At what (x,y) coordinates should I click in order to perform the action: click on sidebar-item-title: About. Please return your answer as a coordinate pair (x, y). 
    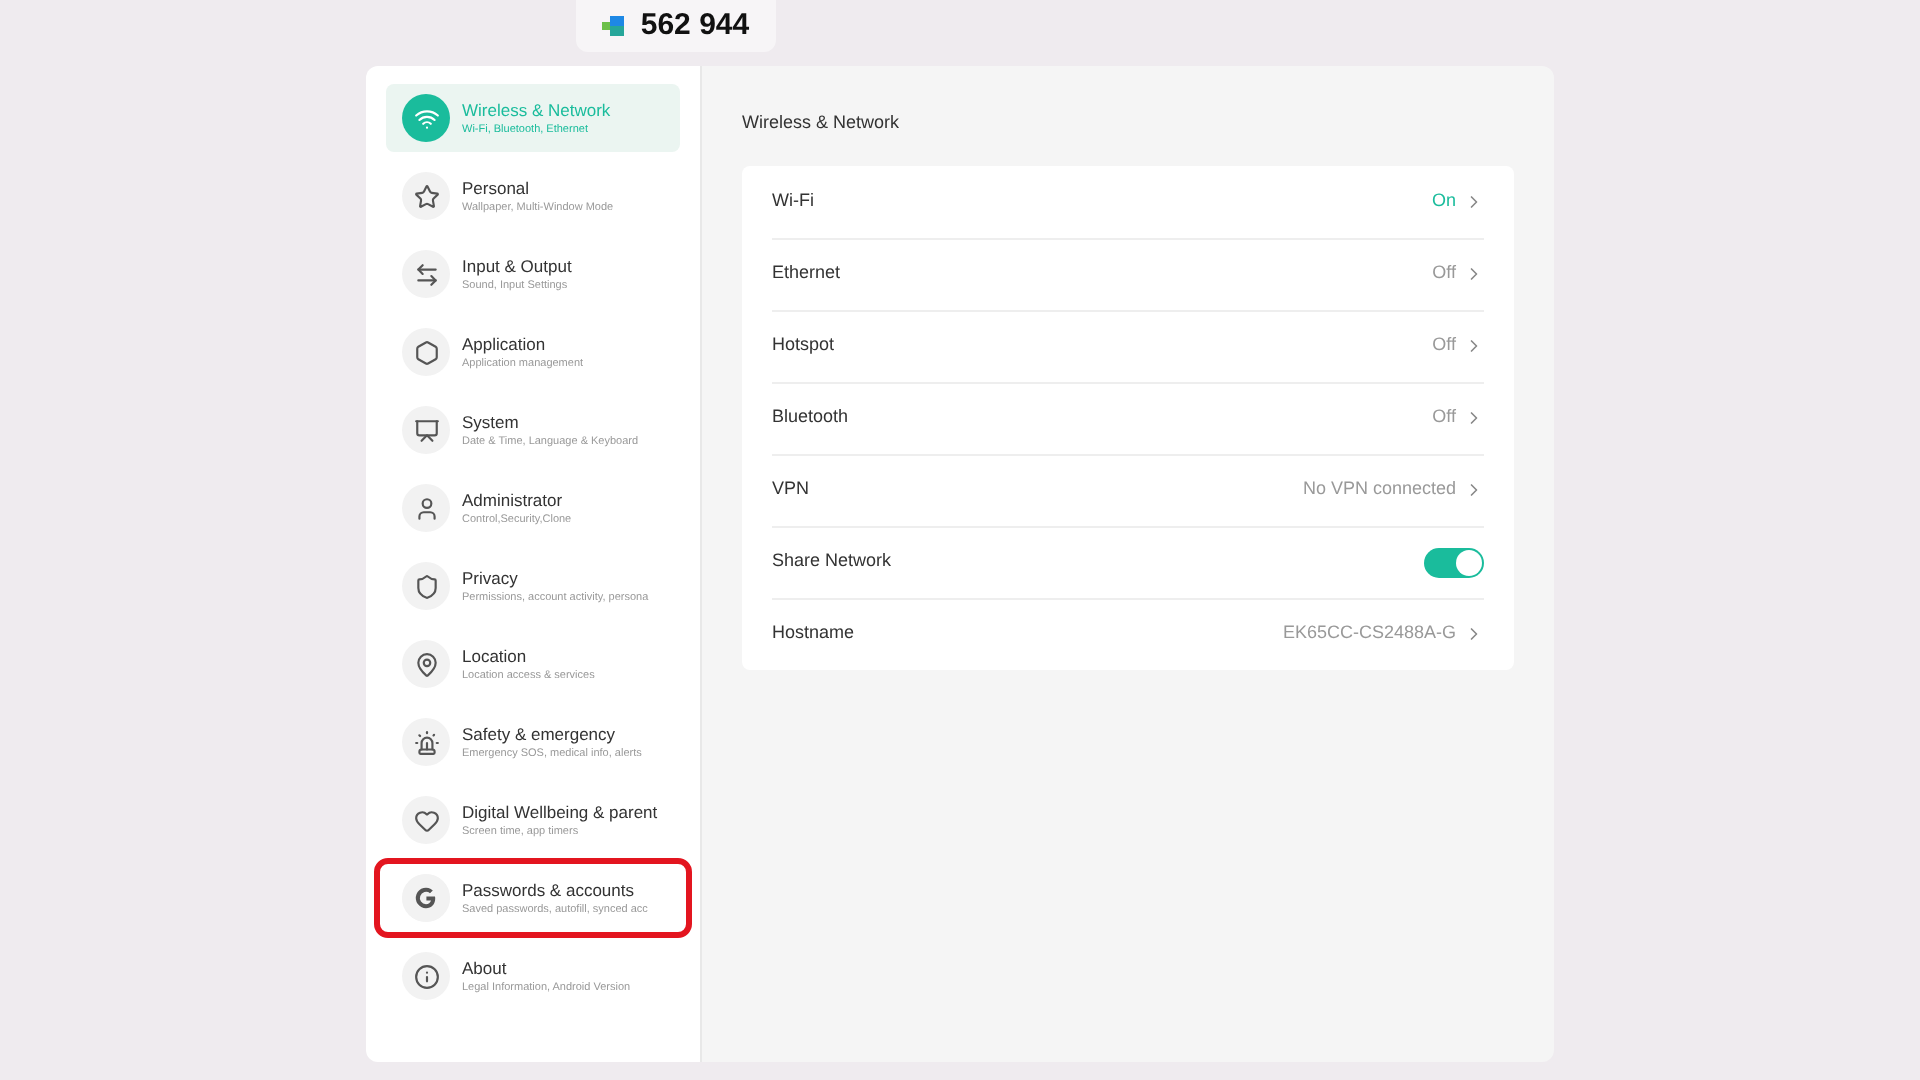
    Looking at the image, I should click on (485, 968).